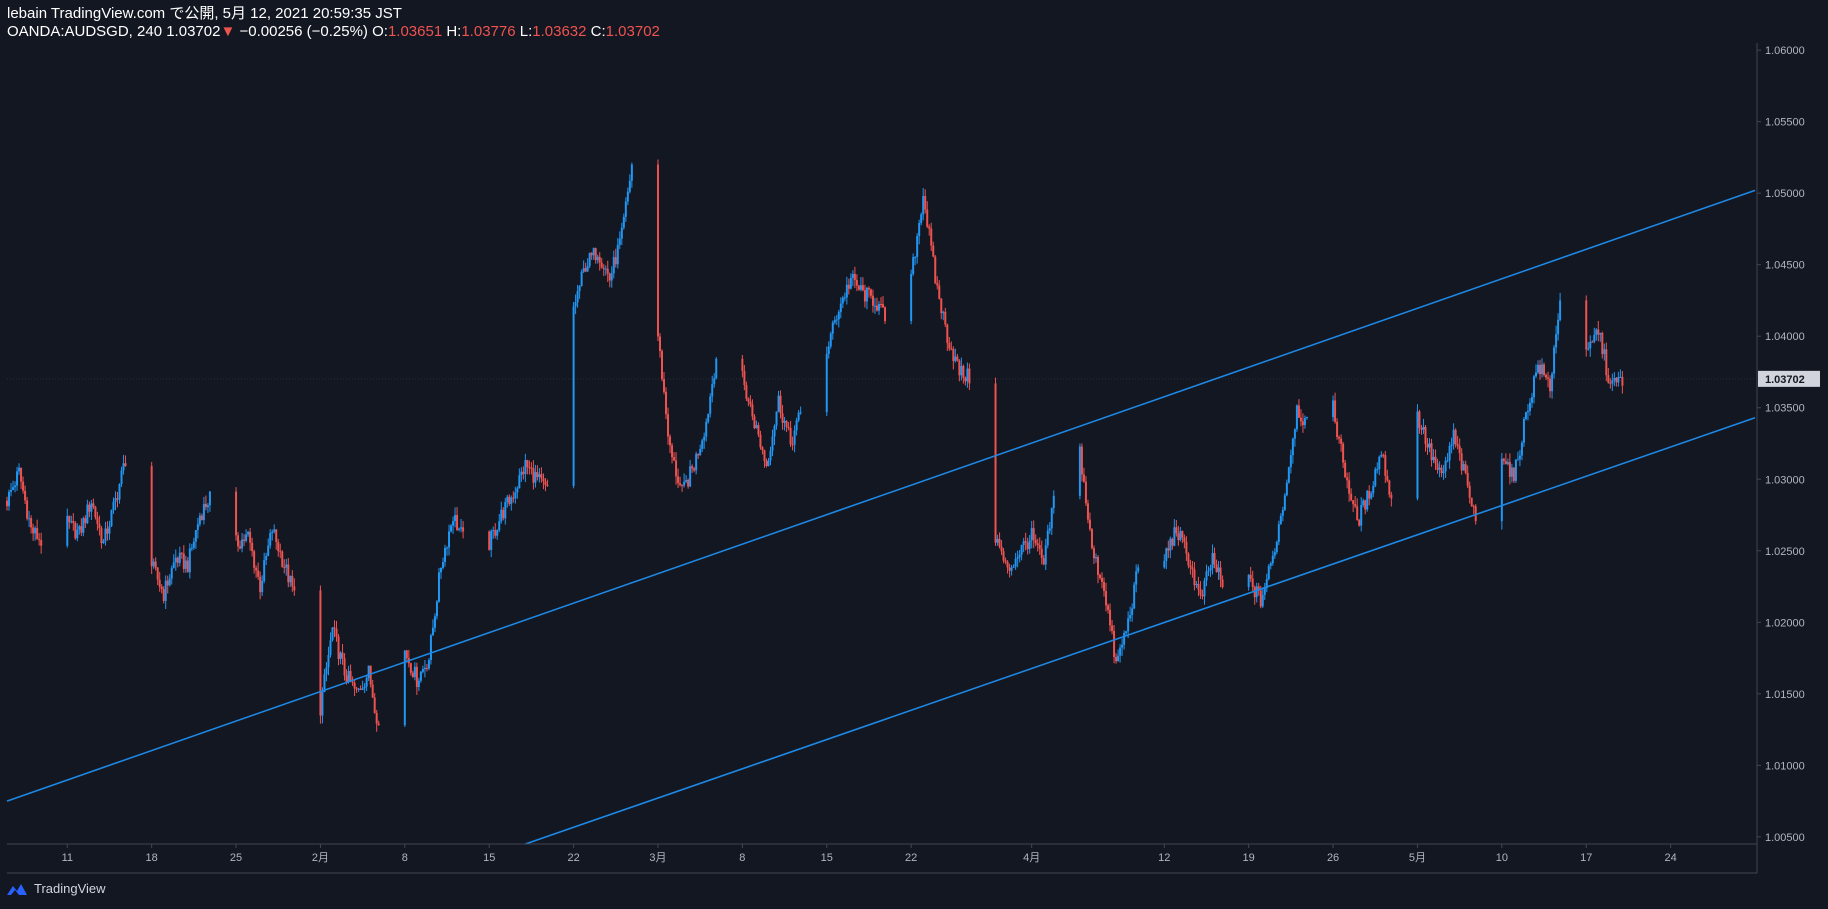 This screenshot has height=909, width=1828. Describe the element at coordinates (1785, 838) in the screenshot. I see `y-tick-label: 1.00500` at that location.